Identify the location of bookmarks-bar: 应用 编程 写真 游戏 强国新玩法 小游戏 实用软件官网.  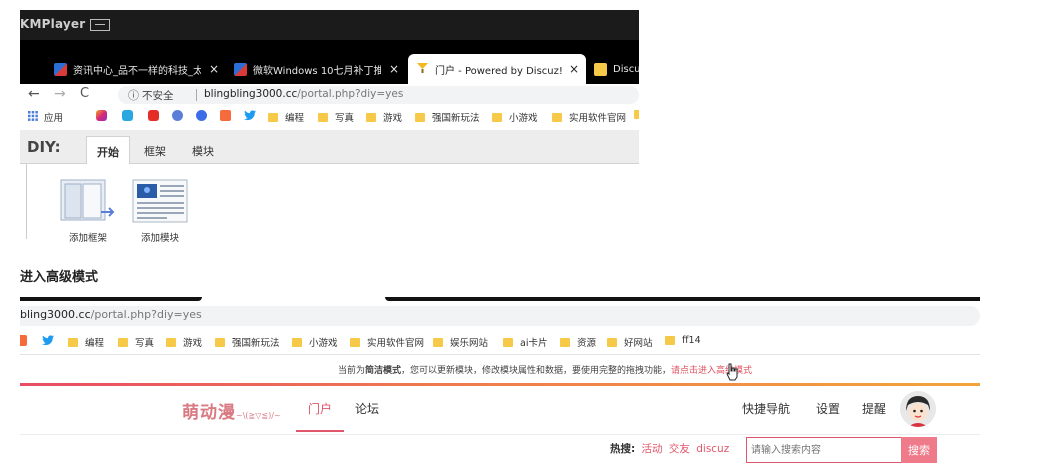
(329, 117).